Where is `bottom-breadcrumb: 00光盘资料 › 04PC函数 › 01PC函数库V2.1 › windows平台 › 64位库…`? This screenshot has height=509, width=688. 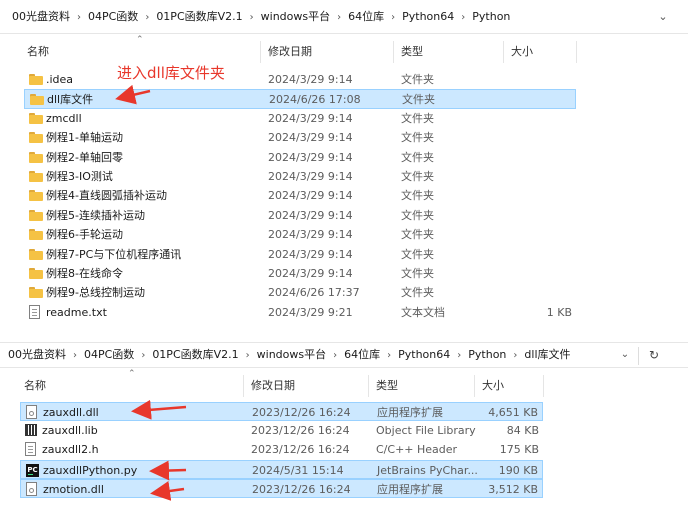
bottom-breadcrumb: 00光盘资料 › 04PC函数 › 01PC函数库V2.1 › windows平台 › 64位库… is located at coordinates (289, 356).